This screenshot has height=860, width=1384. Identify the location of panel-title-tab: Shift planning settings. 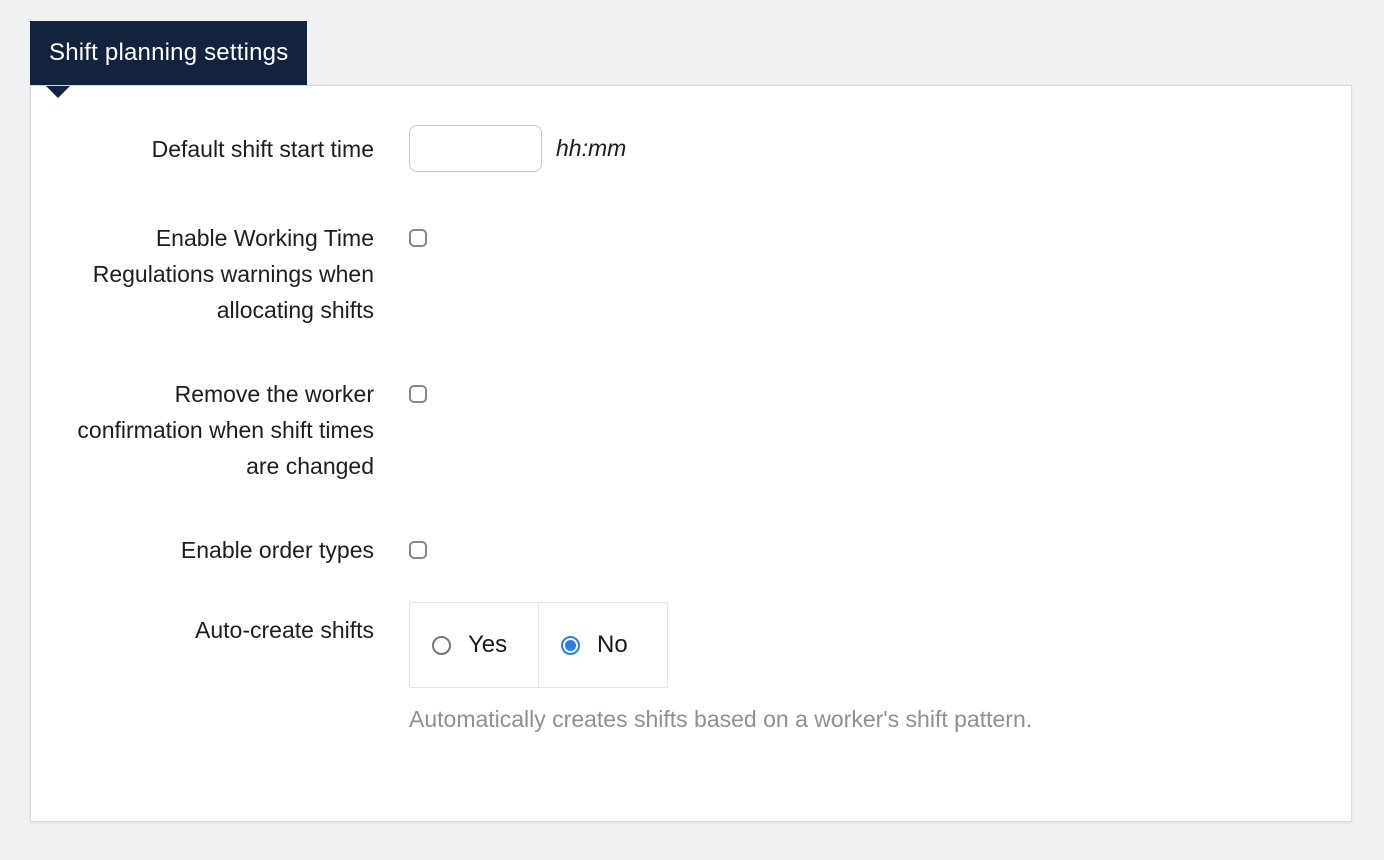
(169, 53).